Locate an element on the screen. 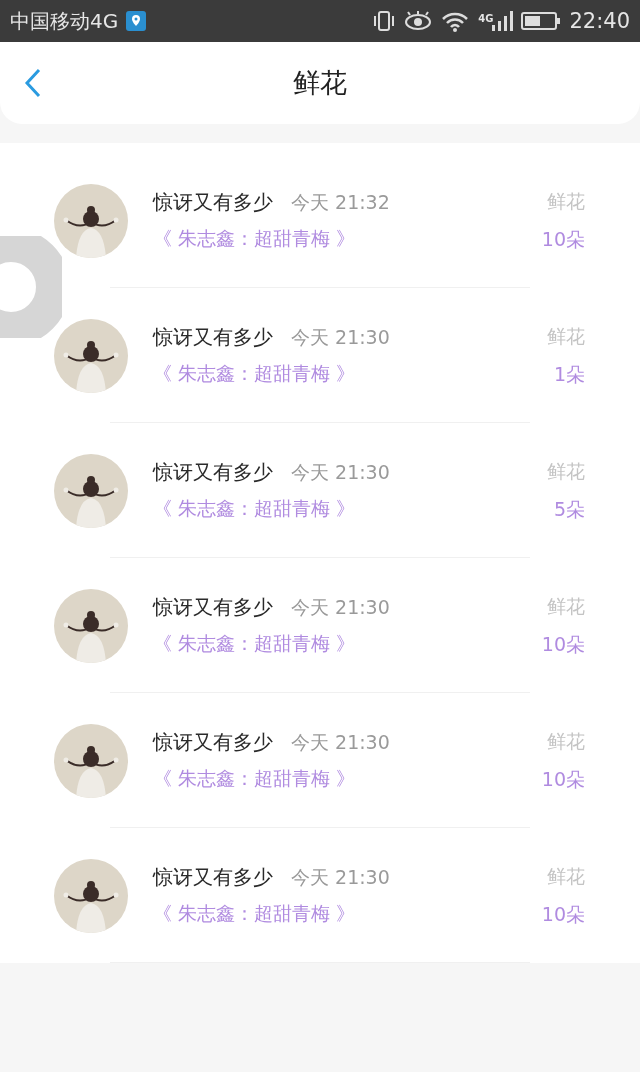 This screenshot has width=640, height=1072. gift-count: 5朵 is located at coordinates (569, 509).